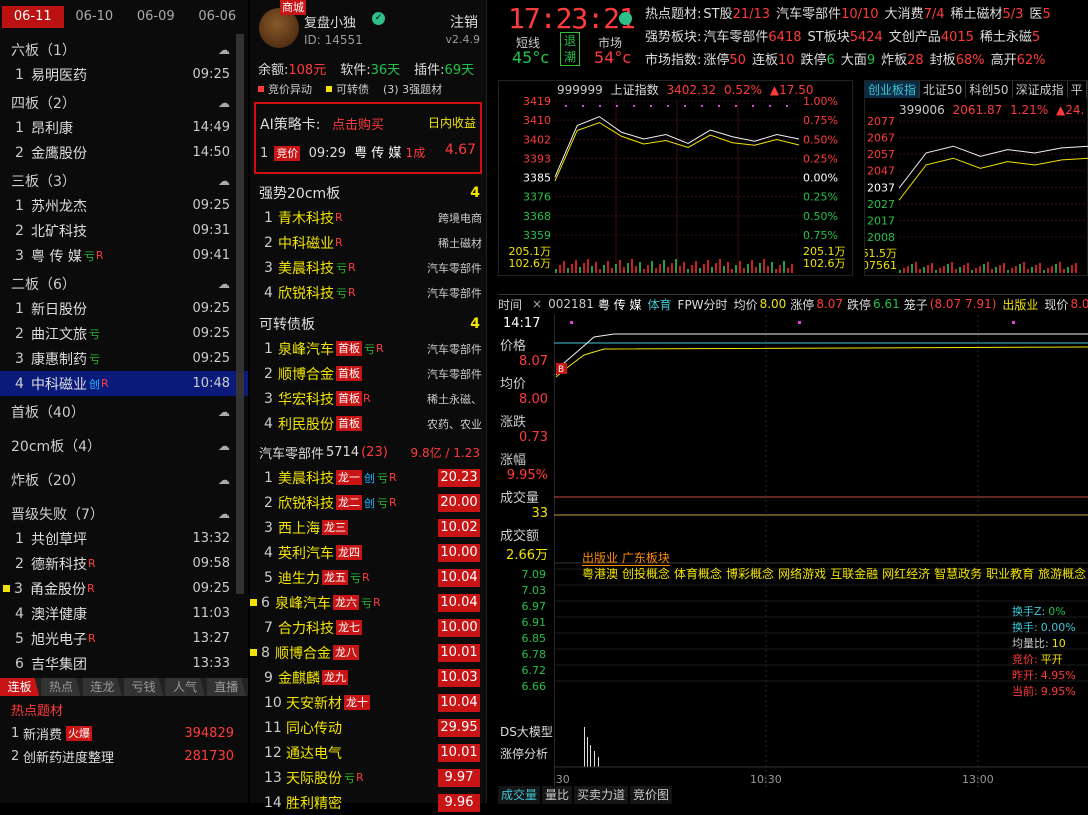  What do you see at coordinates (368, 348) in the screenshot?
I see `table-row: 1 泉峰汽车 首板亏 R 汽车零部件` at bounding box center [368, 348].